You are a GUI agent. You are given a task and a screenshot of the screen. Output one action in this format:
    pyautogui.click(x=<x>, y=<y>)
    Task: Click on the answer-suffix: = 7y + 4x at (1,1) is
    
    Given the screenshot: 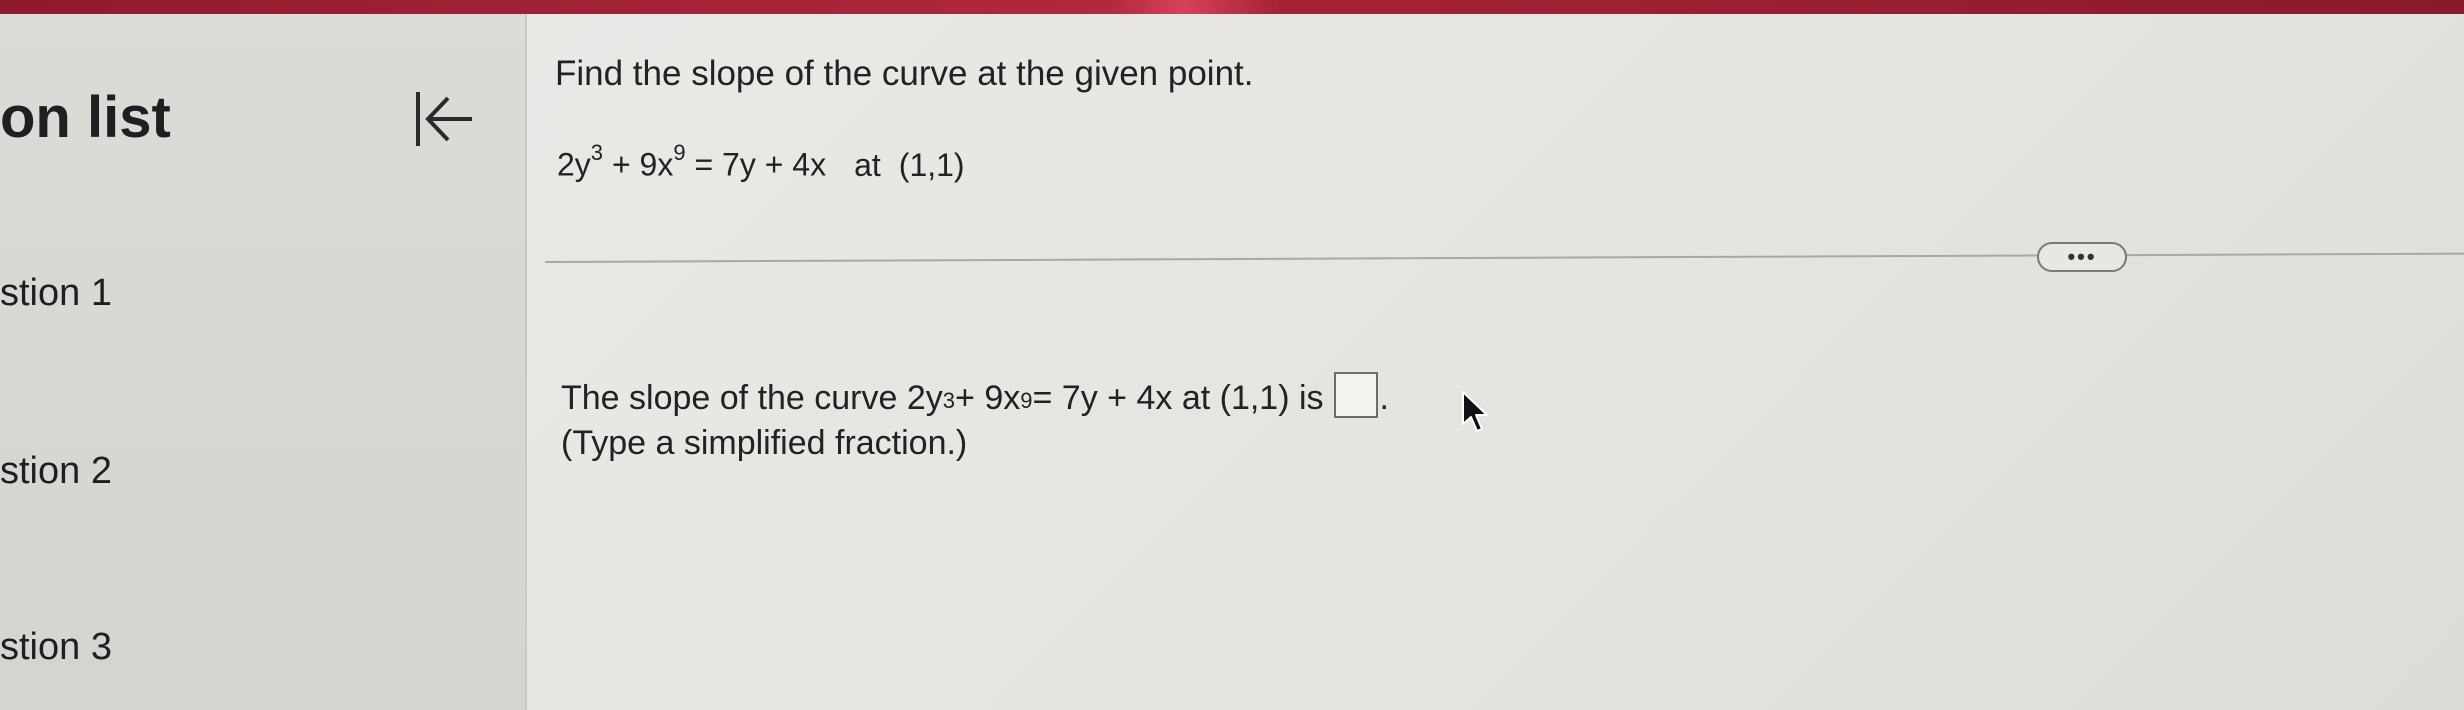 What is the action you would take?
    pyautogui.click(x=1178, y=398)
    